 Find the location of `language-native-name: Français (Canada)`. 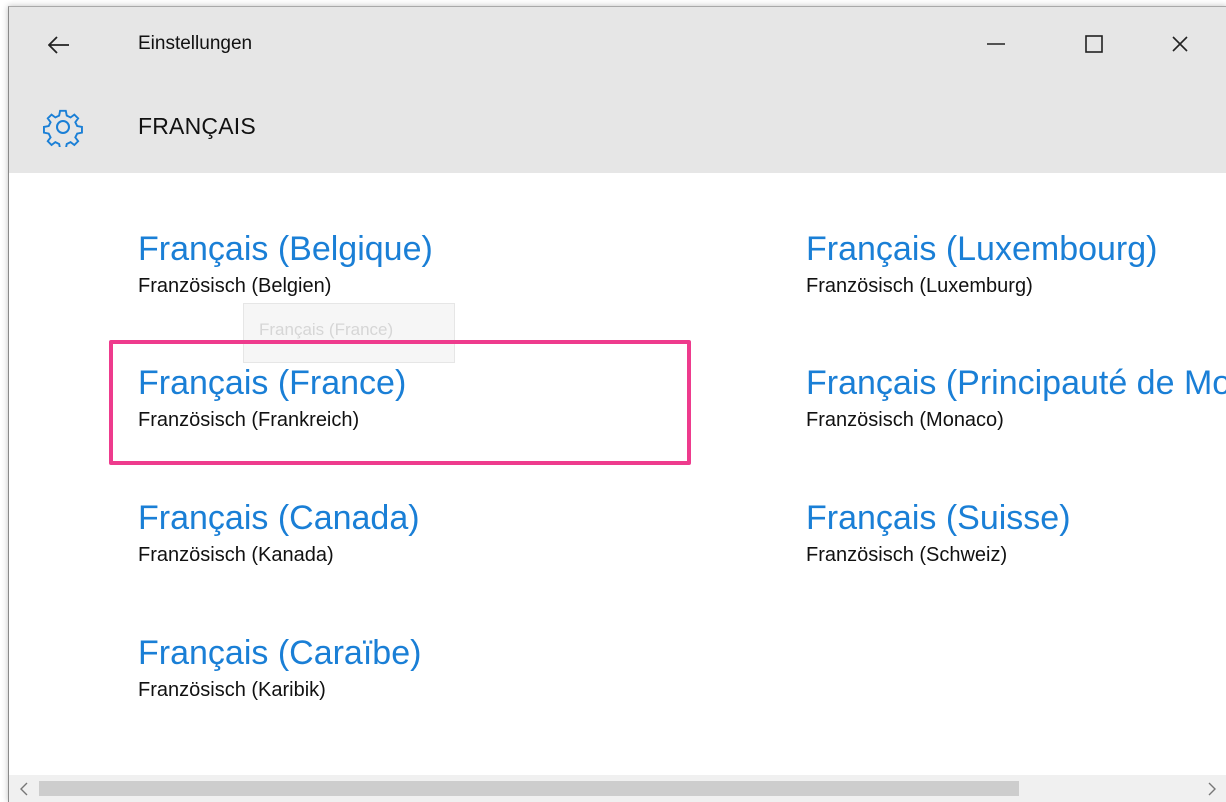

language-native-name: Français (Canada) is located at coordinates (279, 518).